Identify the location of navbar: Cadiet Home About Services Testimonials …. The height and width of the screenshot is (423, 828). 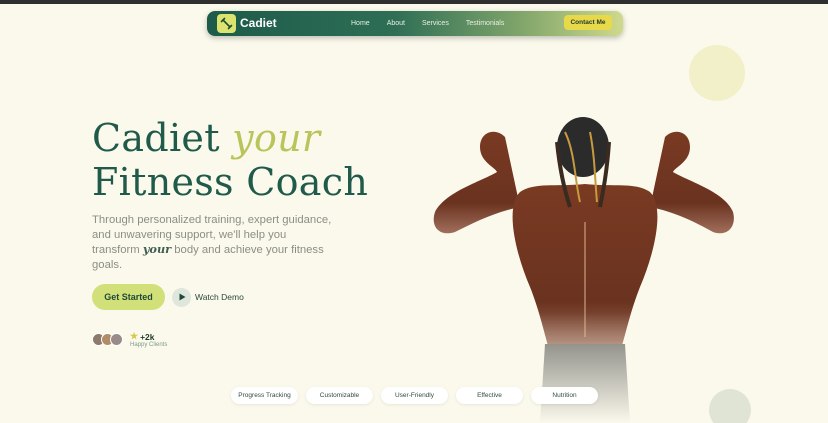
(415, 23).